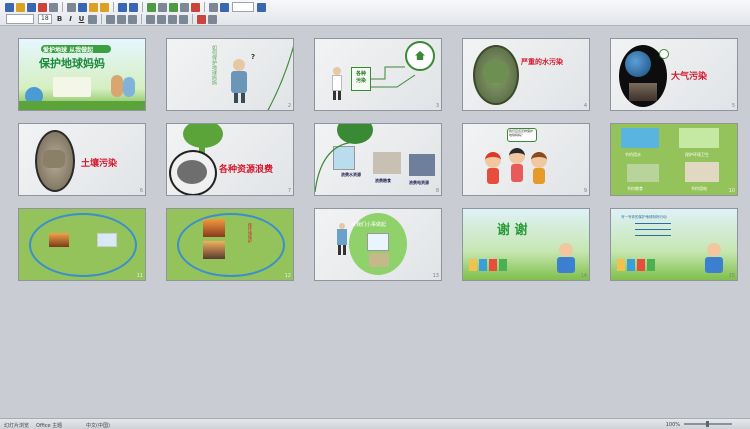 This screenshot has width=750, height=429. Describe the element at coordinates (672, 425) in the screenshot. I see `zoom-level: 100%` at that location.